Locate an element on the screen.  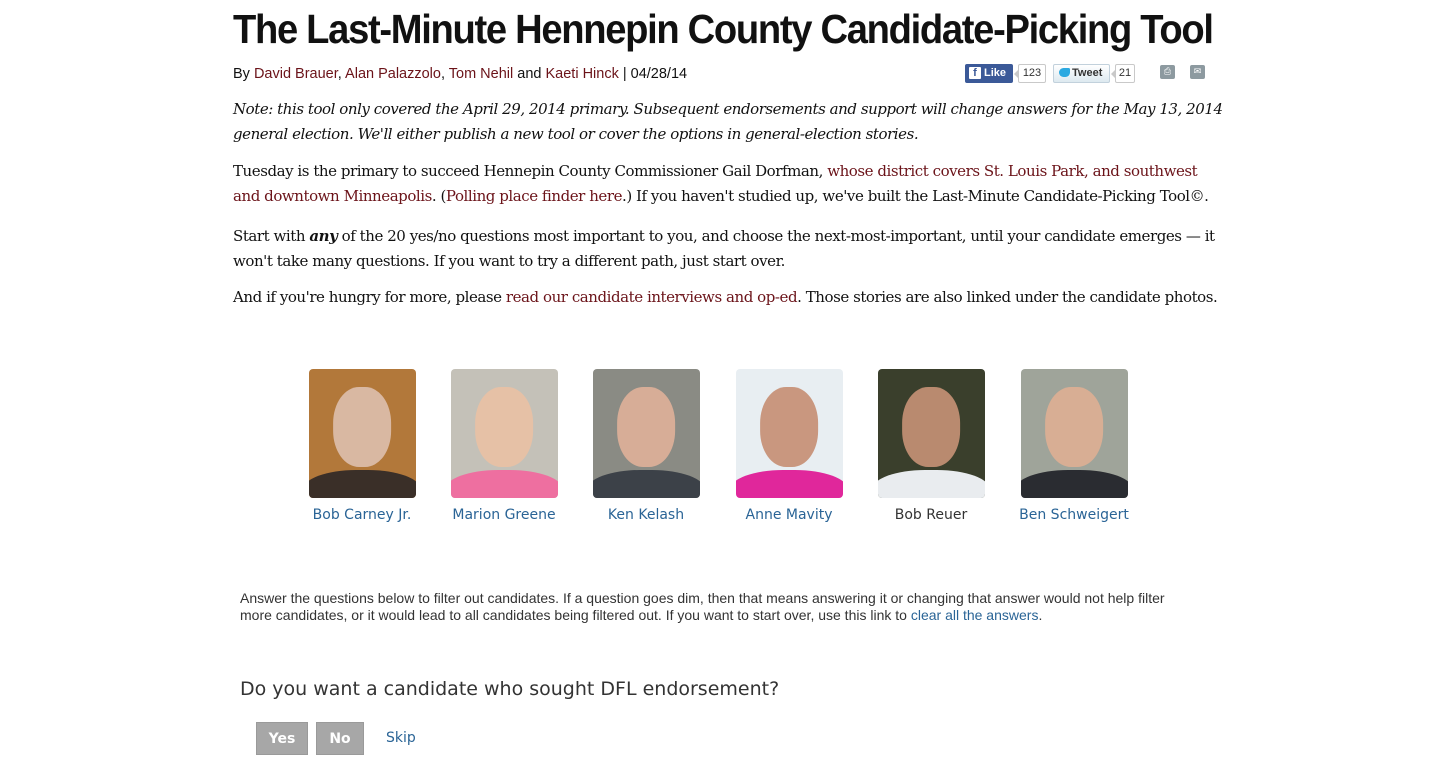
candidate-card: Bob Reuer is located at coordinates (931, 446).